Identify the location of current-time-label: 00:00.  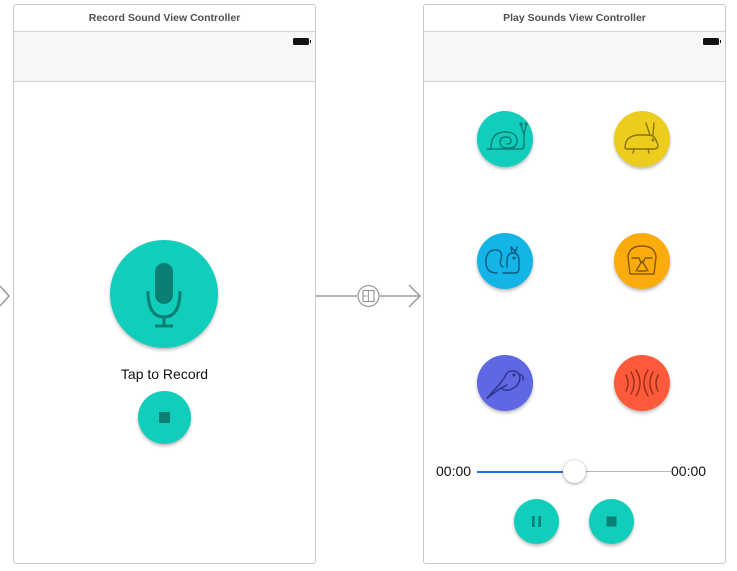
(454, 471).